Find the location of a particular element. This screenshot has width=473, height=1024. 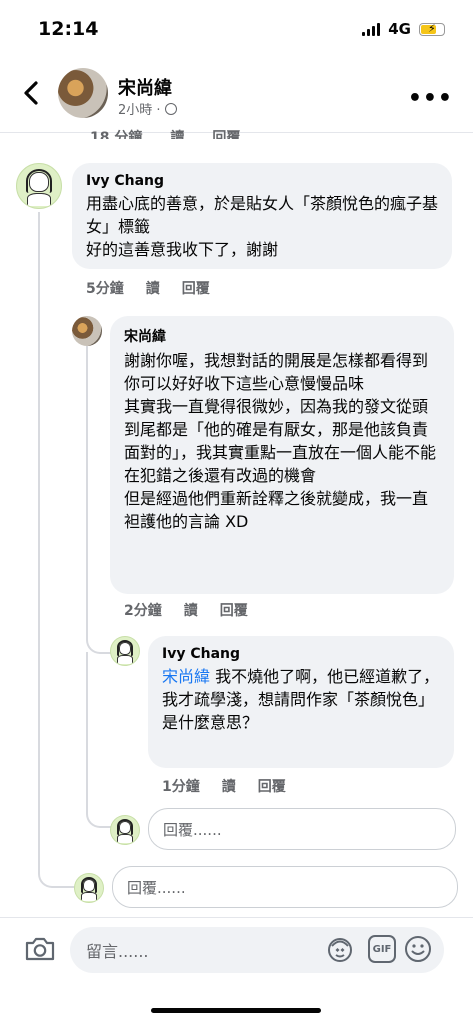

camera-icon is located at coordinates (40, 949).